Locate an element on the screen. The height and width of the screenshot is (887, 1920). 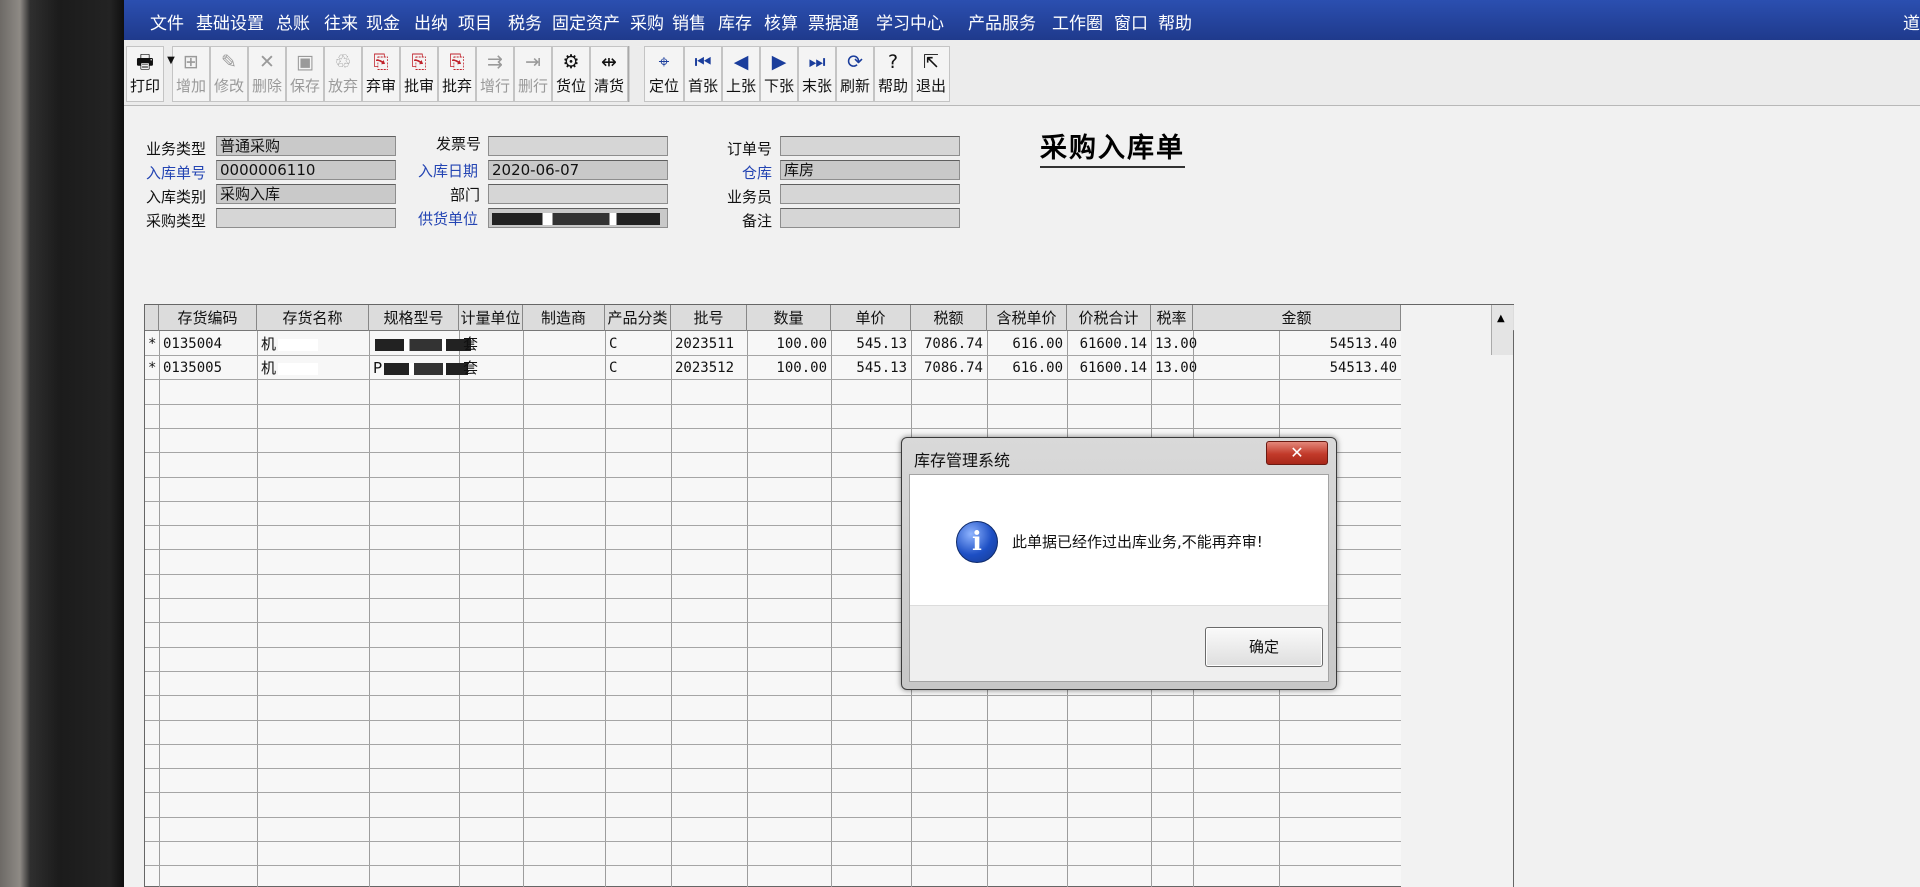
business-type-field: 普通采购 is located at coordinates (306, 146).